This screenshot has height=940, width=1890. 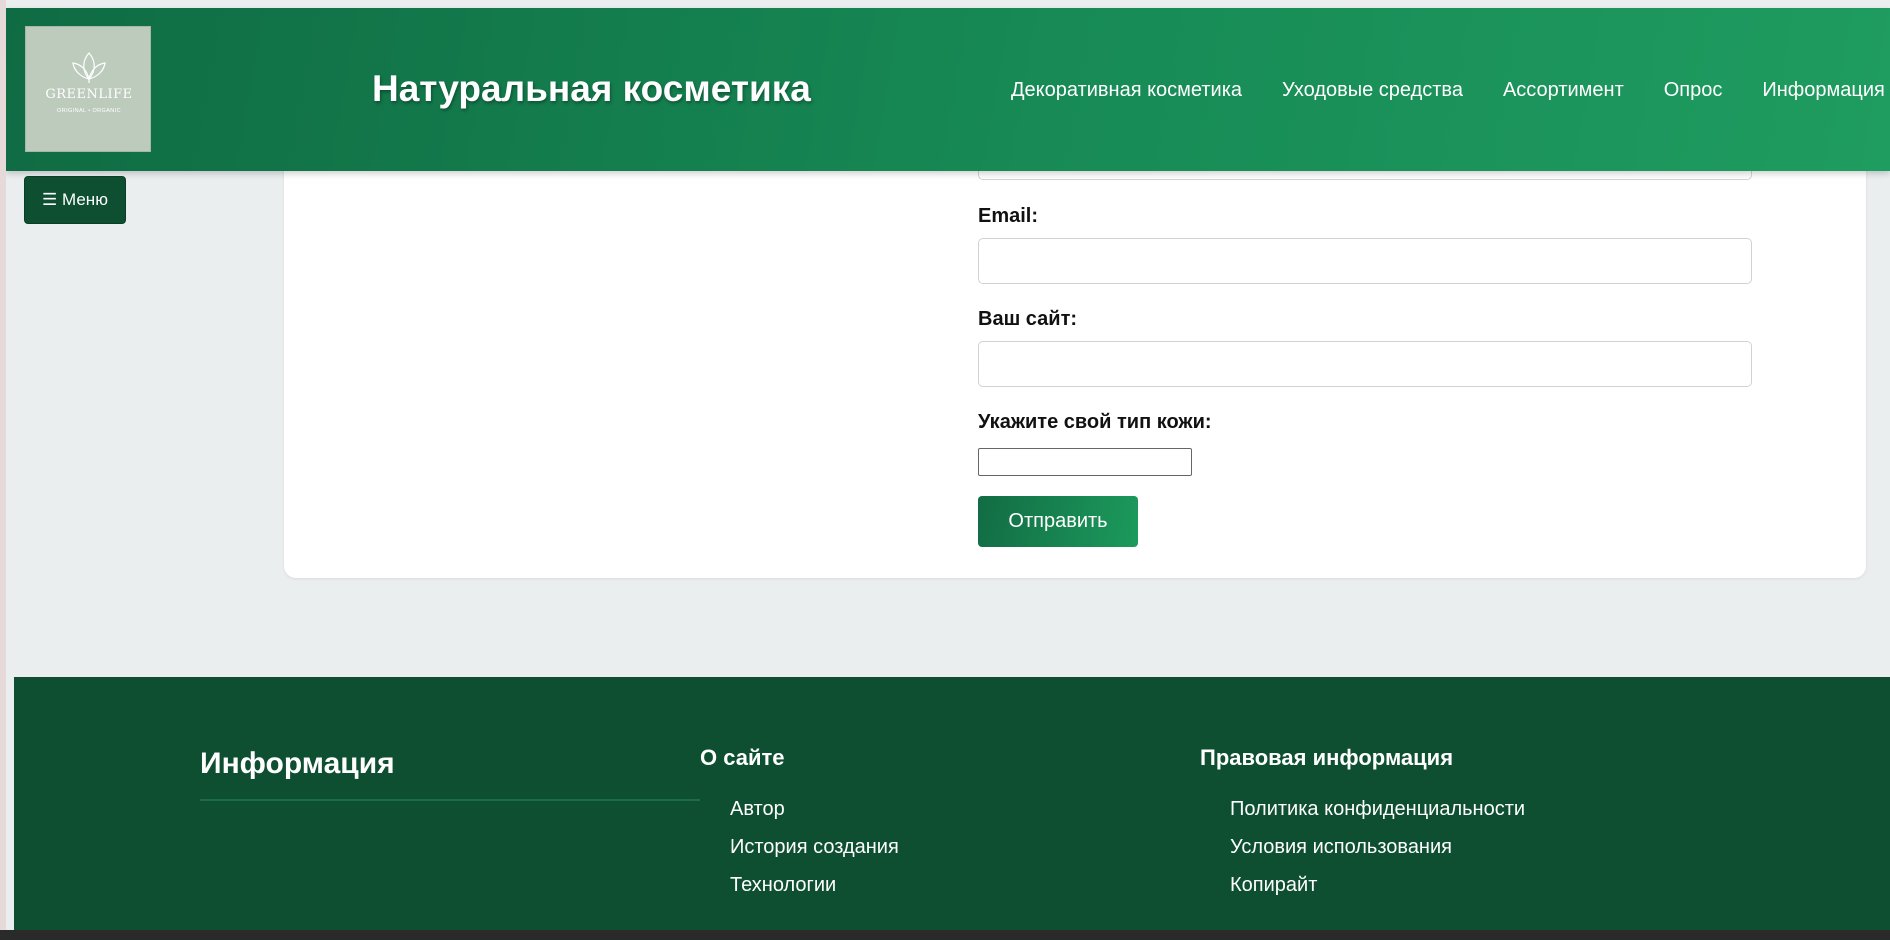 What do you see at coordinates (1273, 885) in the screenshot?
I see `footer-link-copyright: Копирайт` at bounding box center [1273, 885].